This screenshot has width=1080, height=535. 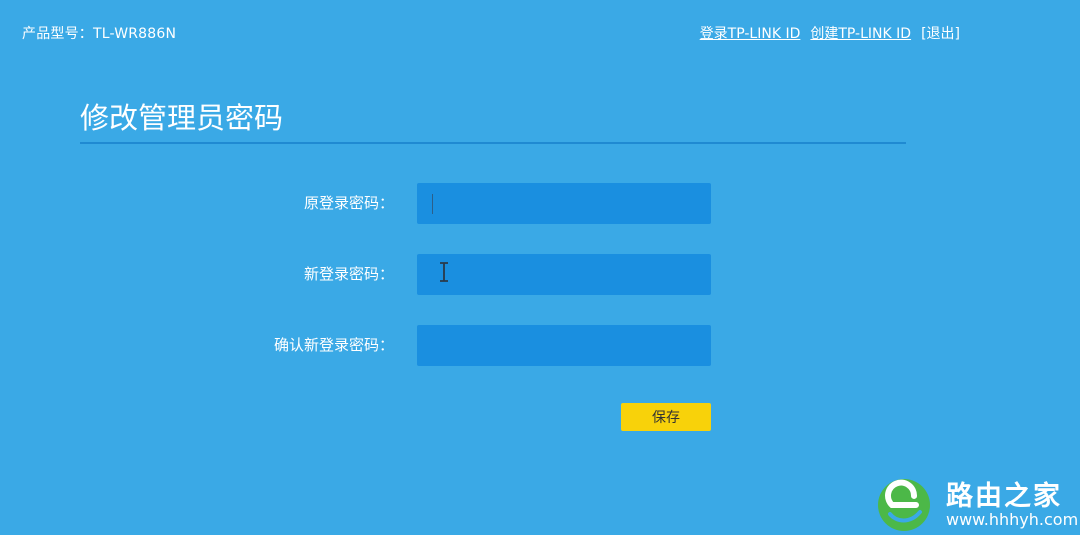 What do you see at coordinates (750, 33) in the screenshot?
I see `login-tplink-id-link: 登录TP-LINK ID` at bounding box center [750, 33].